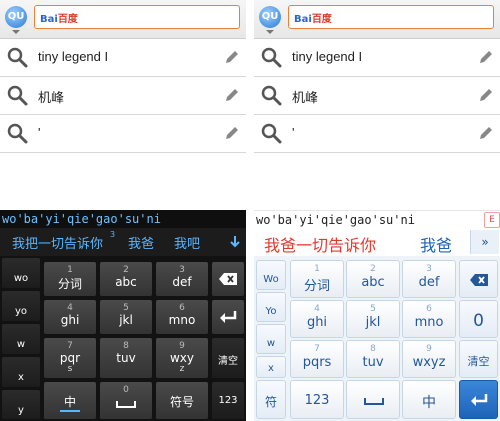  Describe the element at coordinates (320, 244) in the screenshot. I see `candidate: 我爸一切告诉你` at that location.